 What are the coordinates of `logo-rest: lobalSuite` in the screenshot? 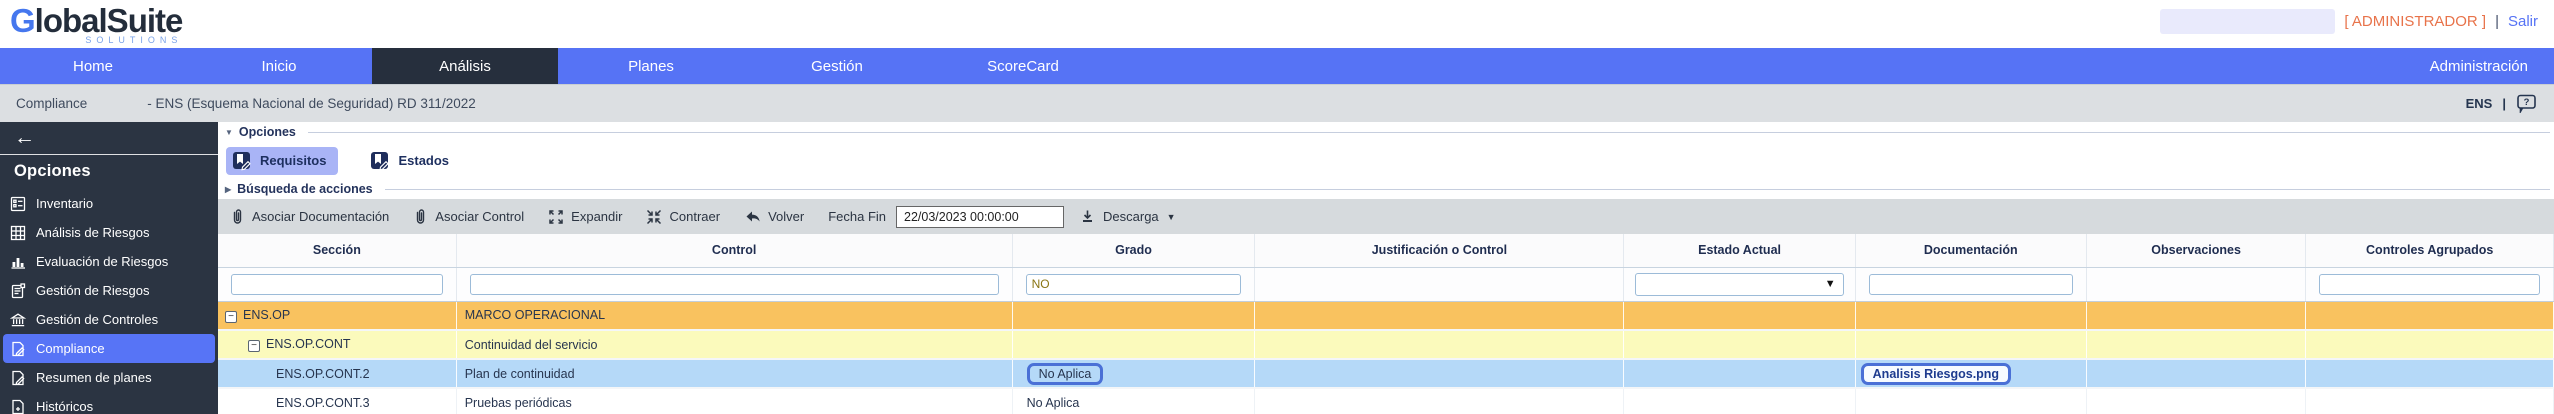 It's located at (109, 20).